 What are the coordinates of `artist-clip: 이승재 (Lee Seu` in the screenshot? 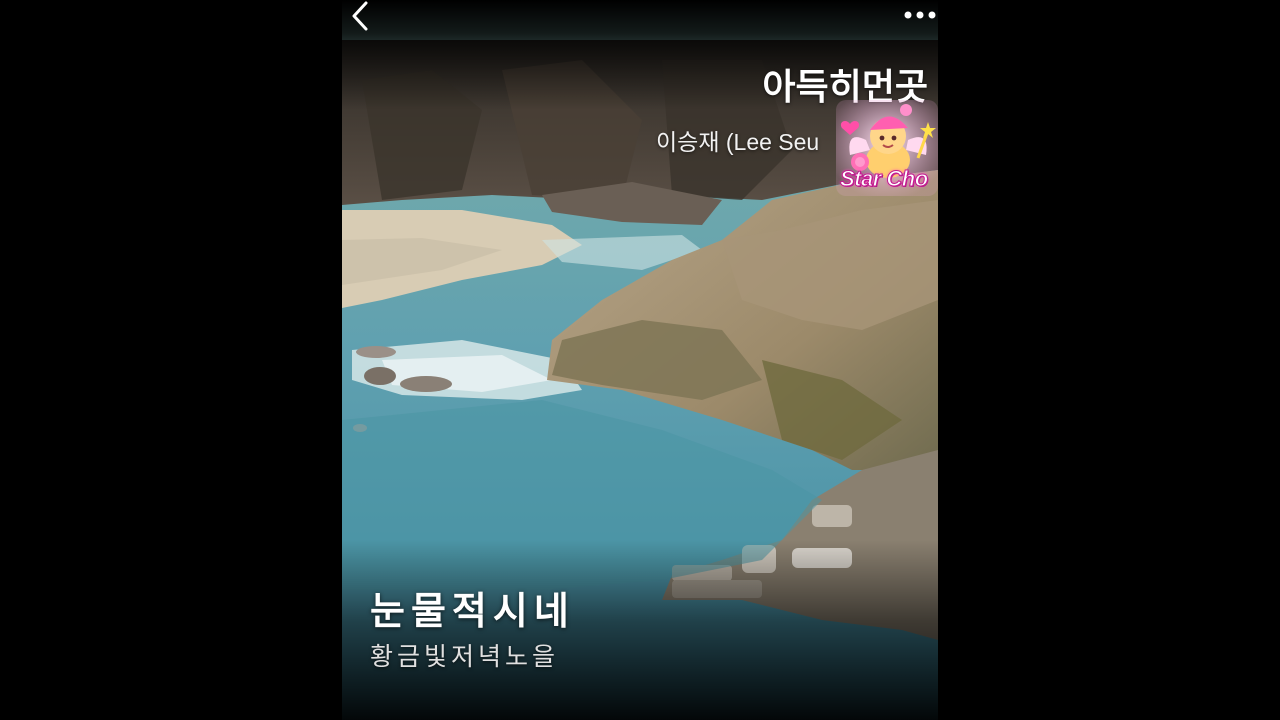 It's located at (743, 142).